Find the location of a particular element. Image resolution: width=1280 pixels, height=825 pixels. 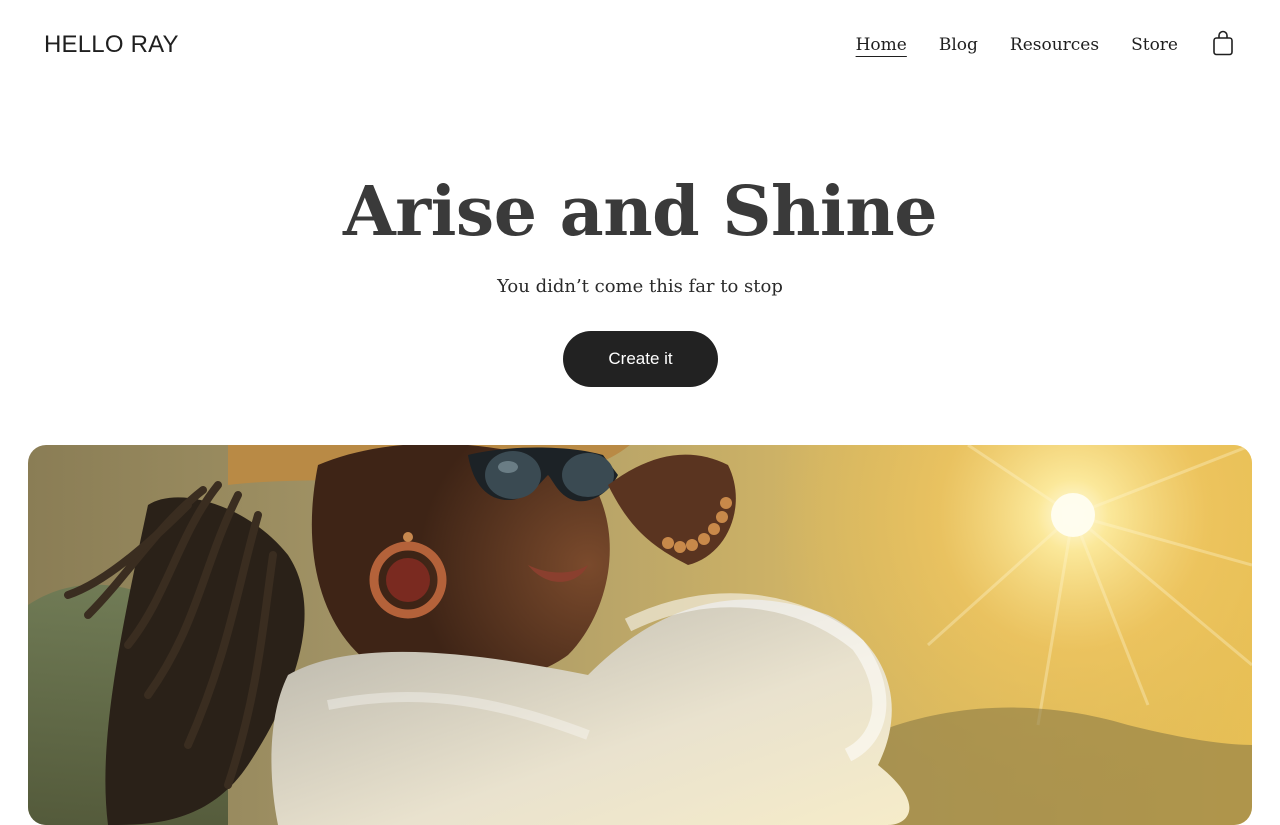

site-header: HELLO RAY Home Blog Resources Store is located at coordinates (640, 45).